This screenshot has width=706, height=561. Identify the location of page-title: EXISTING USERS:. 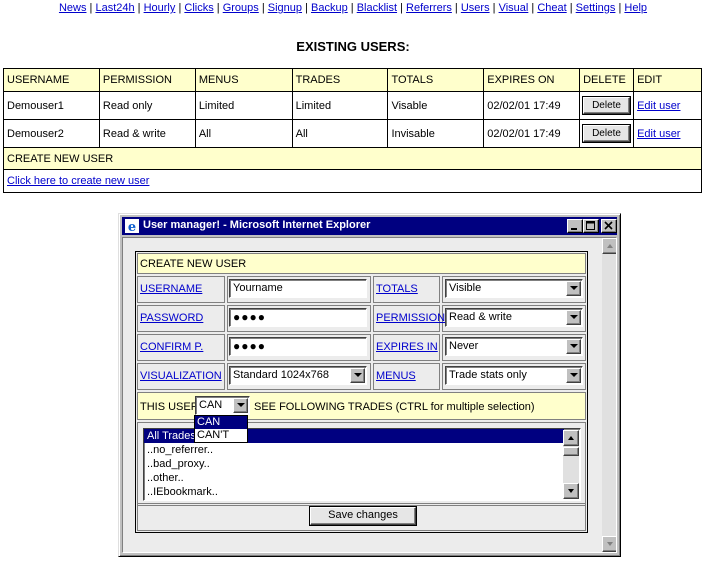
(353, 46).